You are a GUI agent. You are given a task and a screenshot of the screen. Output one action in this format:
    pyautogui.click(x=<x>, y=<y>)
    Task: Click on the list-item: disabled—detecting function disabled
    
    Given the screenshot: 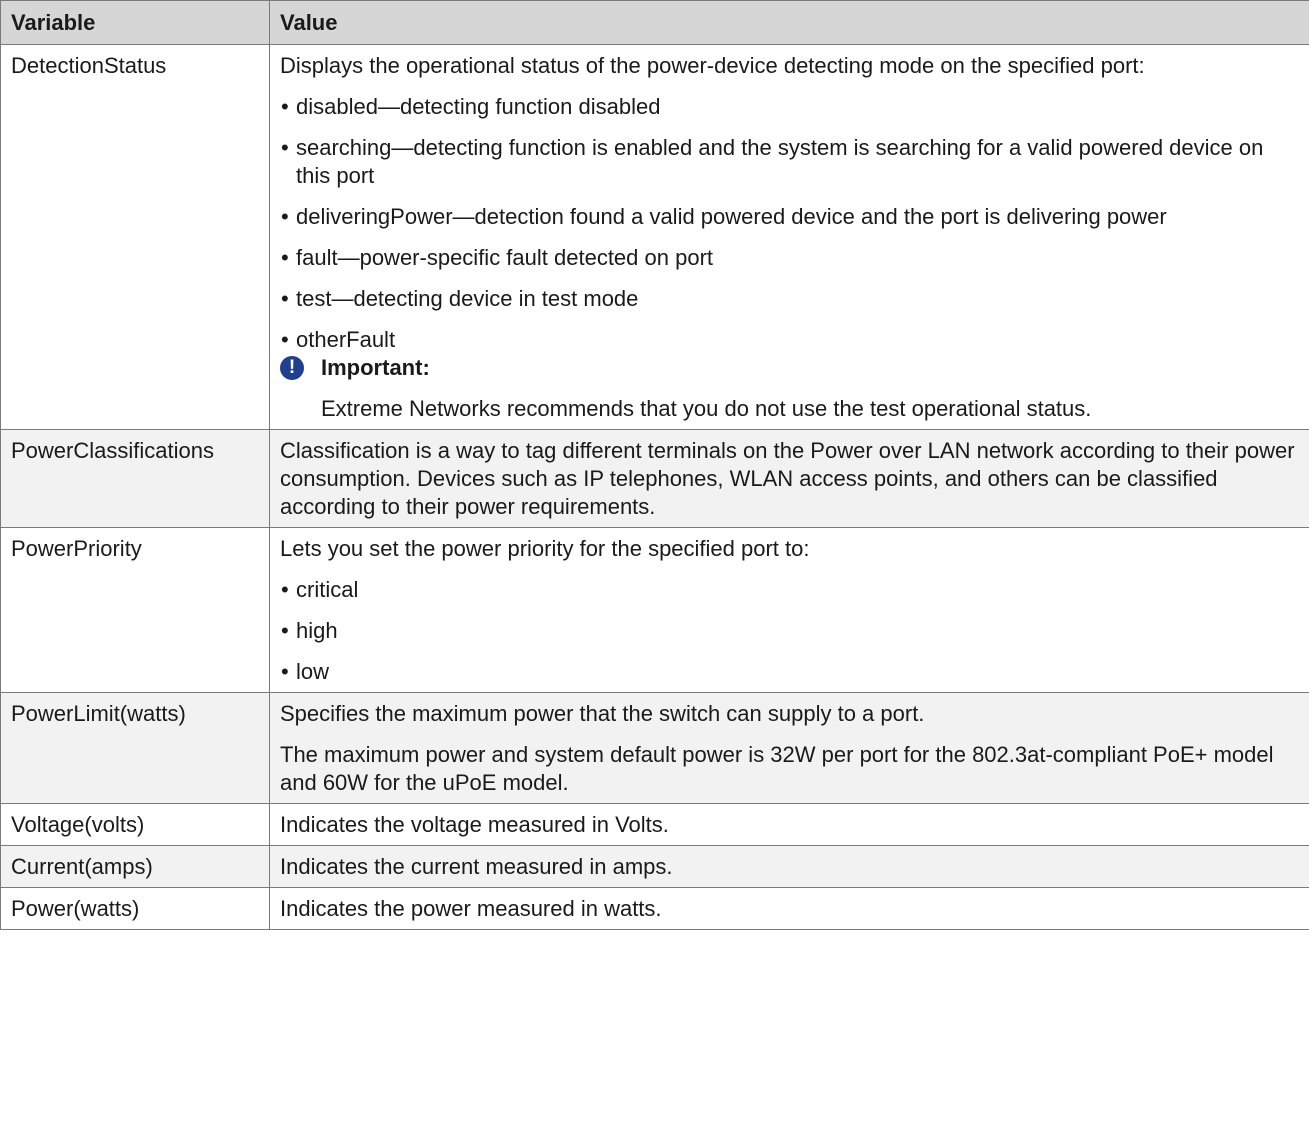 What is the action you would take?
    pyautogui.click(x=789, y=107)
    